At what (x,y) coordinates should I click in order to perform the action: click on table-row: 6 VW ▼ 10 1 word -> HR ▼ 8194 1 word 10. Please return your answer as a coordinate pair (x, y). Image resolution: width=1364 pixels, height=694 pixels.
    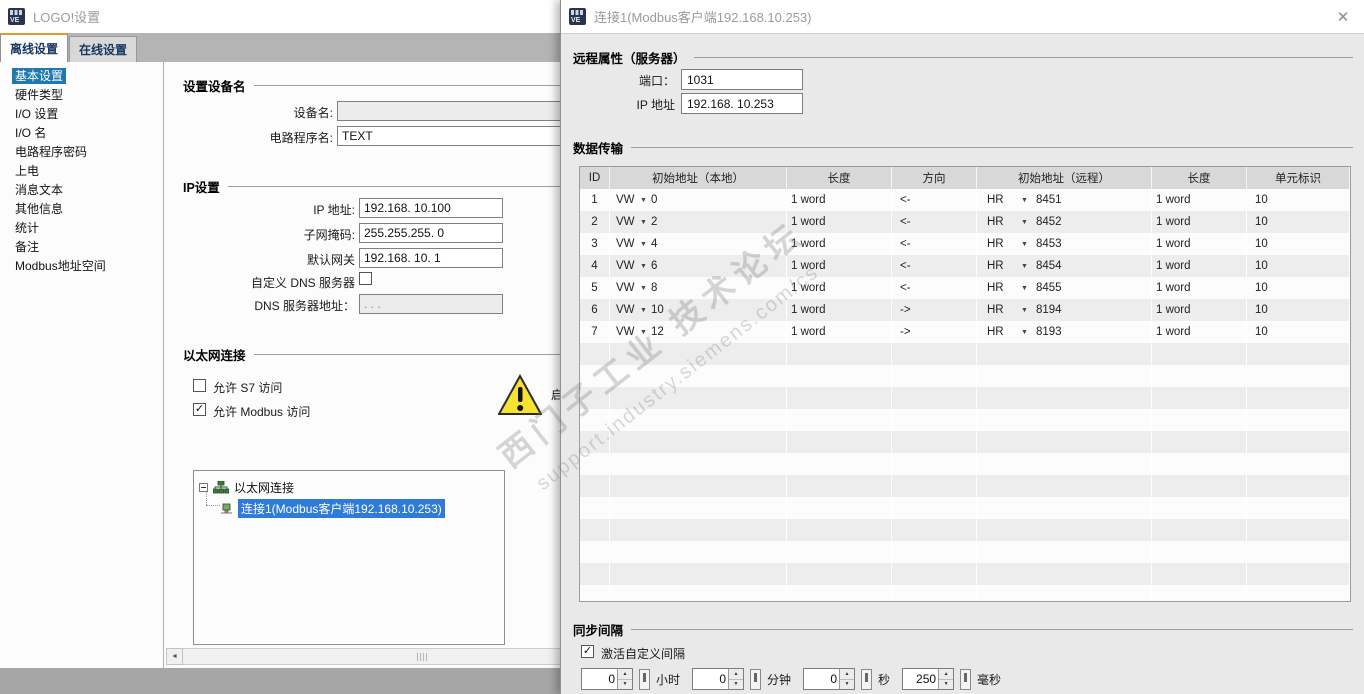
    Looking at the image, I should click on (965, 310).